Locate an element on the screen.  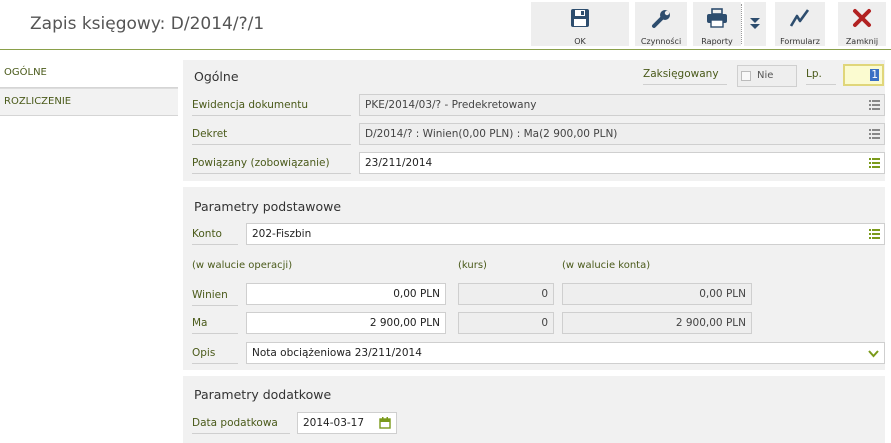
doc-value: PKE/2014/03/? - Predekretowany is located at coordinates (451, 105).